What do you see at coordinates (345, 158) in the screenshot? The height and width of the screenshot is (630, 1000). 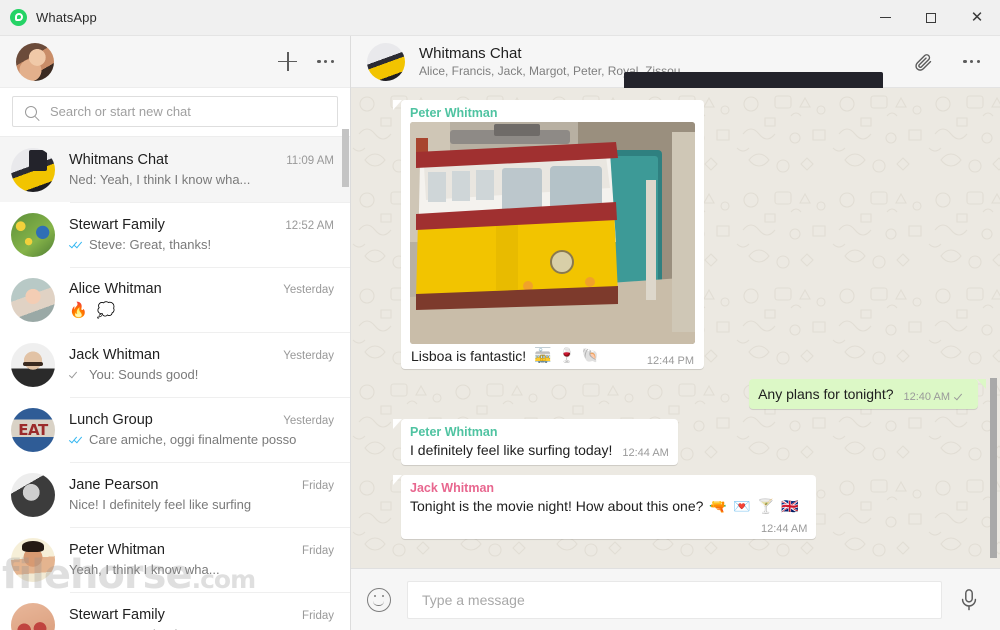 I see `sidebar-scrollbar-thumb` at bounding box center [345, 158].